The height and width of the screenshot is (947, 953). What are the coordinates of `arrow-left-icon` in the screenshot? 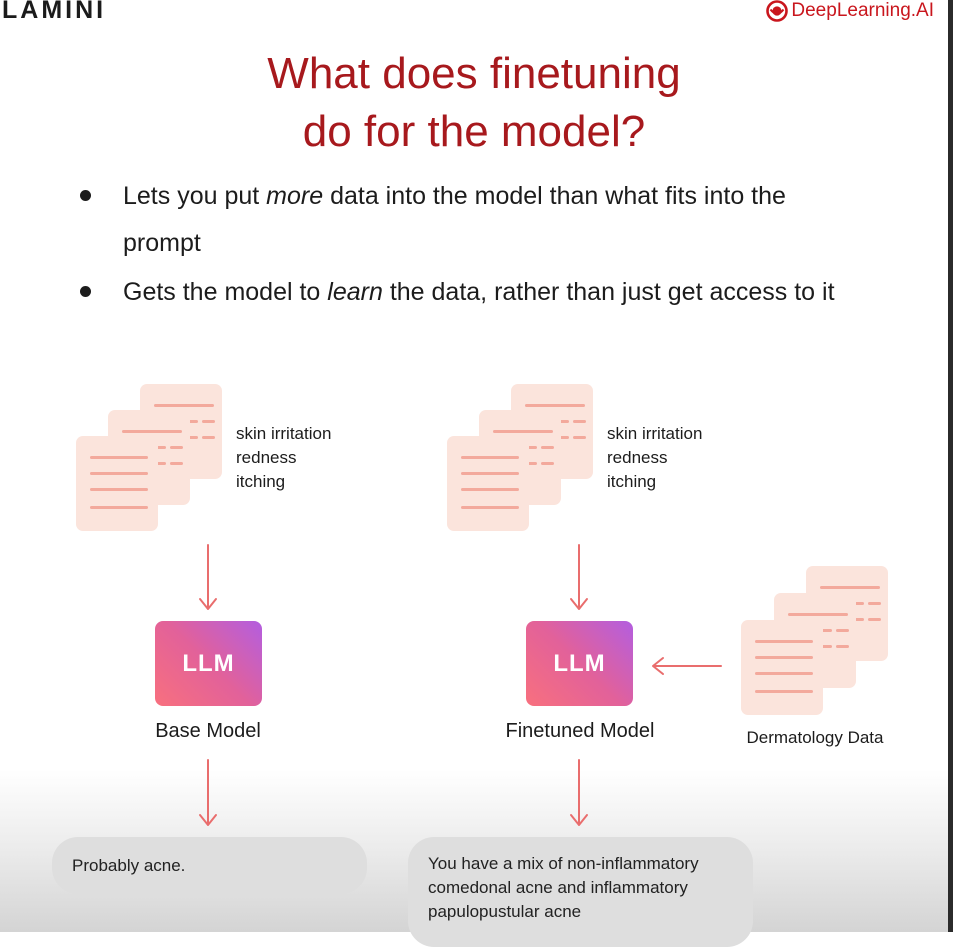 It's located at (687, 666).